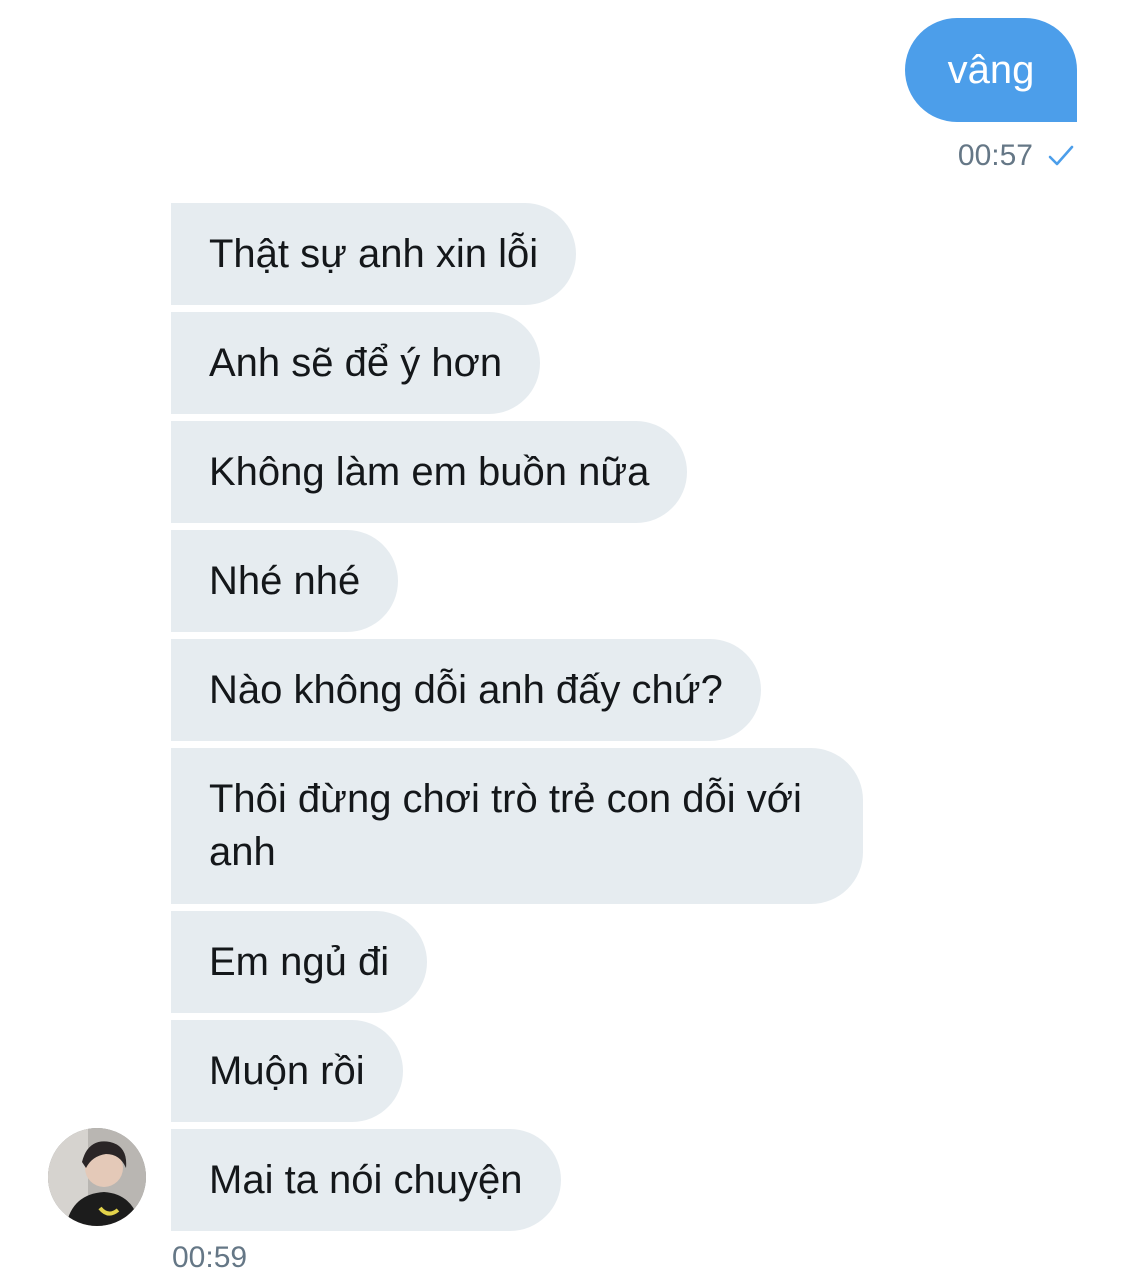 Image resolution: width=1125 pixels, height=1281 pixels. I want to click on incoming-message-text: Em ngủ đi, so click(299, 962).